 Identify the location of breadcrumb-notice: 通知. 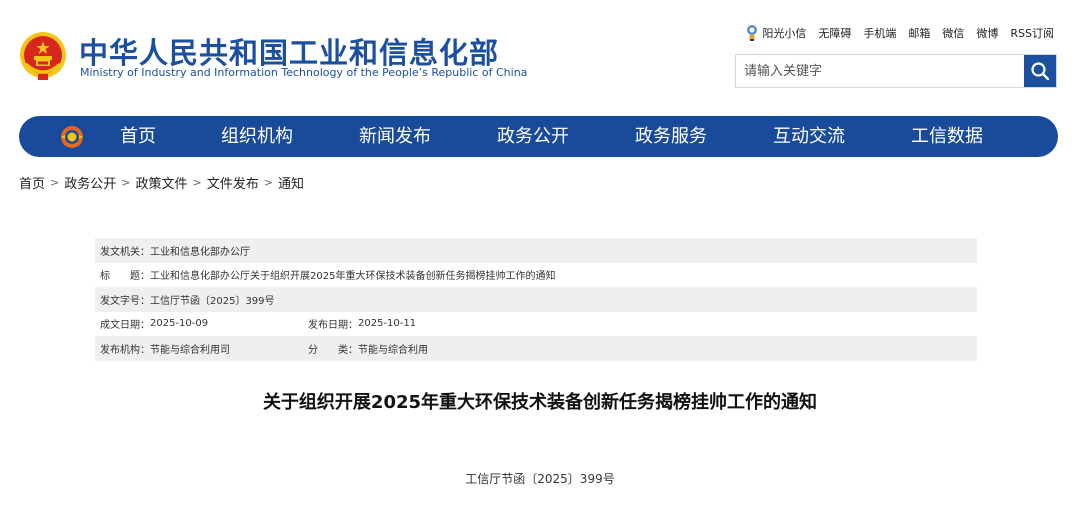
(291, 182).